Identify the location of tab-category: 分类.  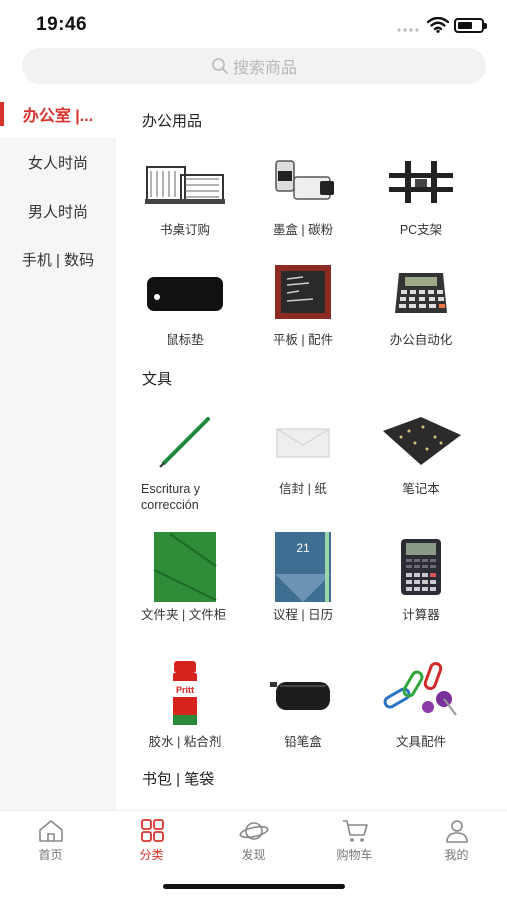
(151, 841).